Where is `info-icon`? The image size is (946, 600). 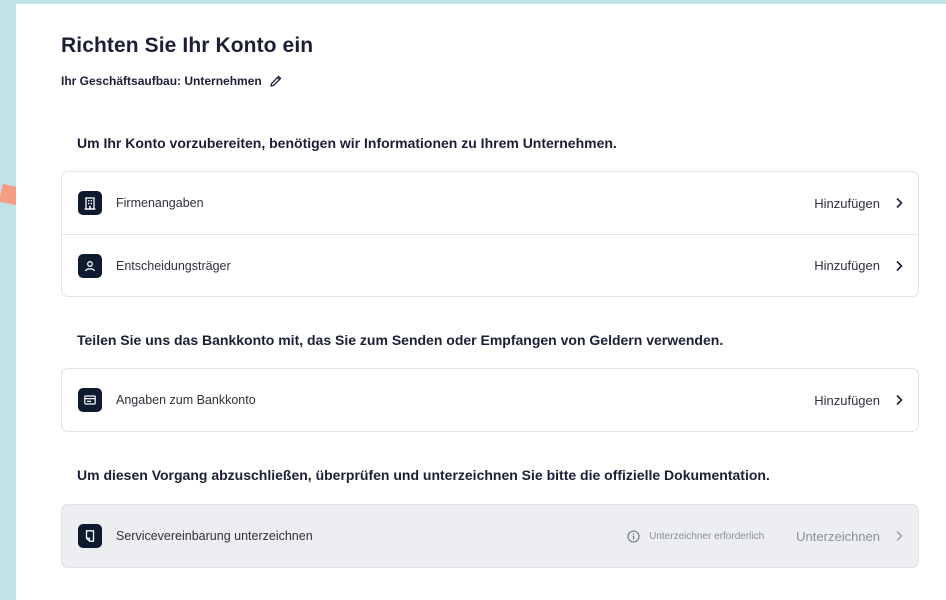 info-icon is located at coordinates (633, 536).